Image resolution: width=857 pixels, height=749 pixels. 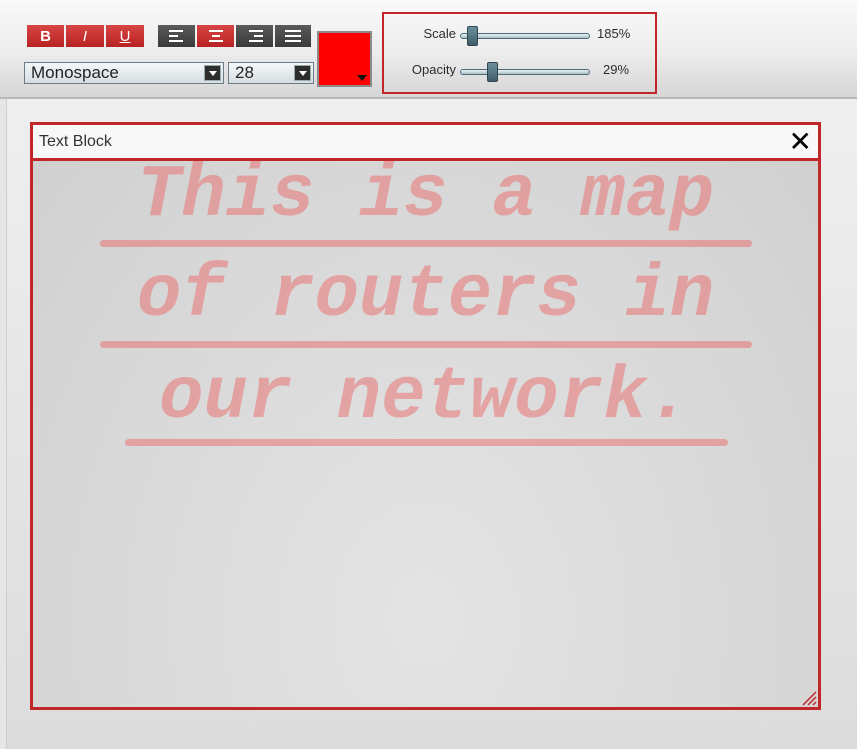 What do you see at coordinates (425, 143) in the screenshot?
I see `text-block-header: Text Block ✕` at bounding box center [425, 143].